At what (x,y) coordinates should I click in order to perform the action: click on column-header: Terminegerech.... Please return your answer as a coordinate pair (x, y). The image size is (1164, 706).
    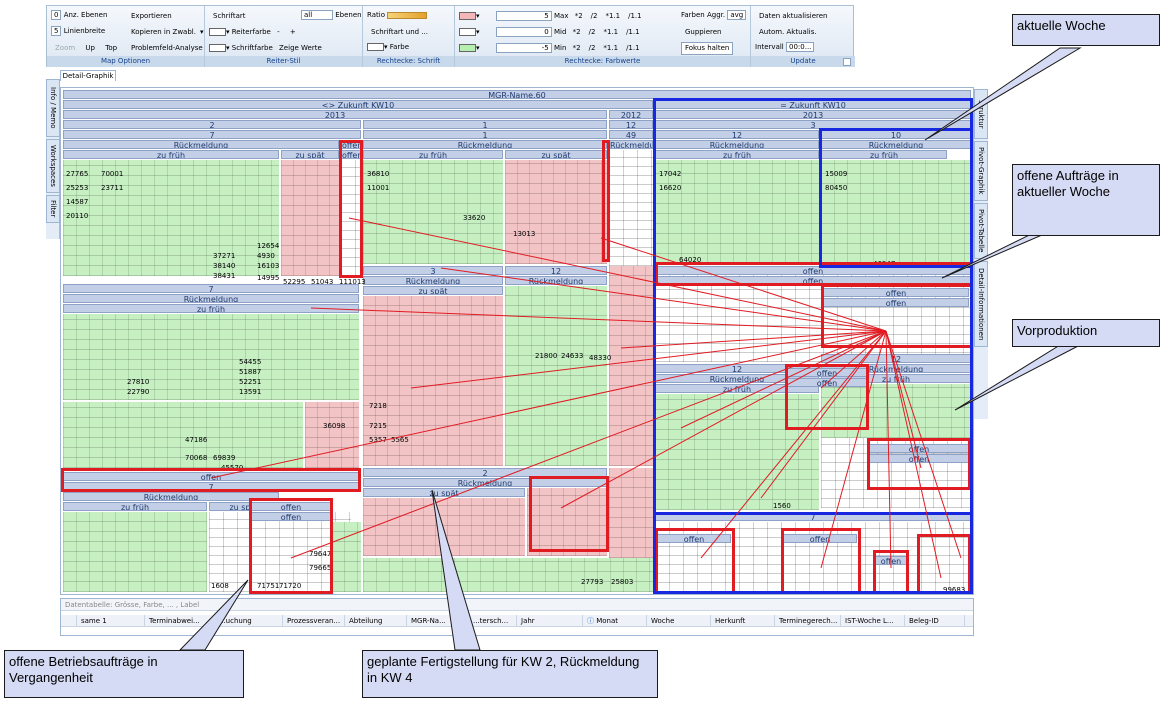
    Looking at the image, I should click on (808, 621).